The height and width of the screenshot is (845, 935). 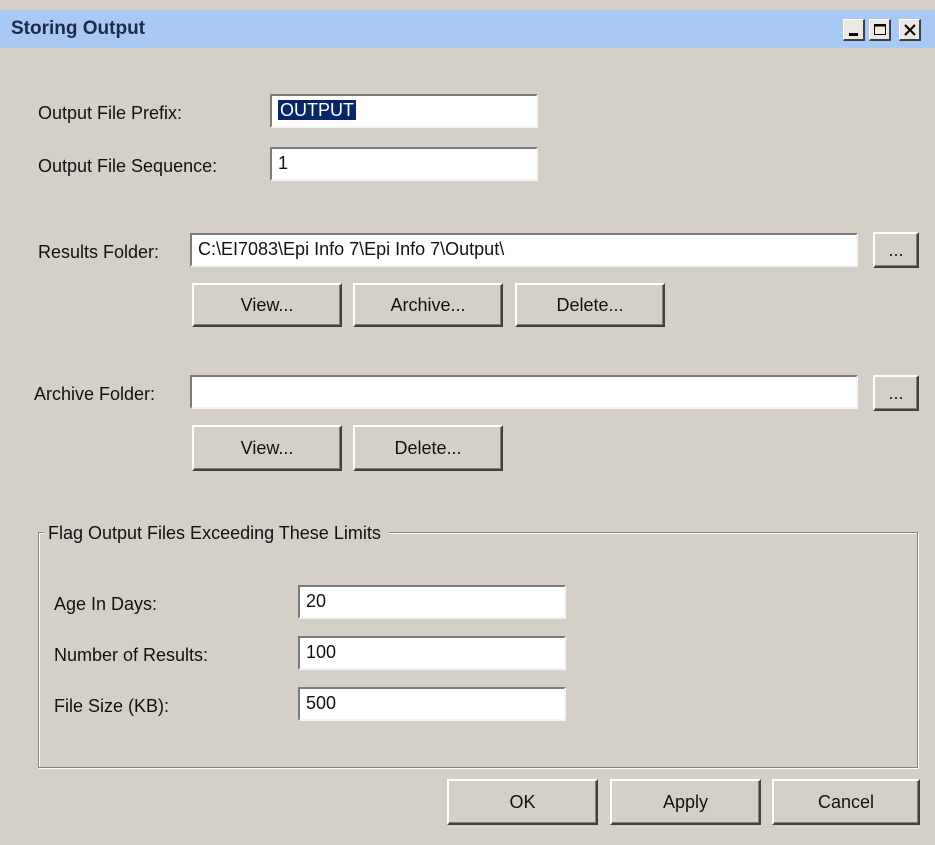 I want to click on close-button, so click(x=910, y=30).